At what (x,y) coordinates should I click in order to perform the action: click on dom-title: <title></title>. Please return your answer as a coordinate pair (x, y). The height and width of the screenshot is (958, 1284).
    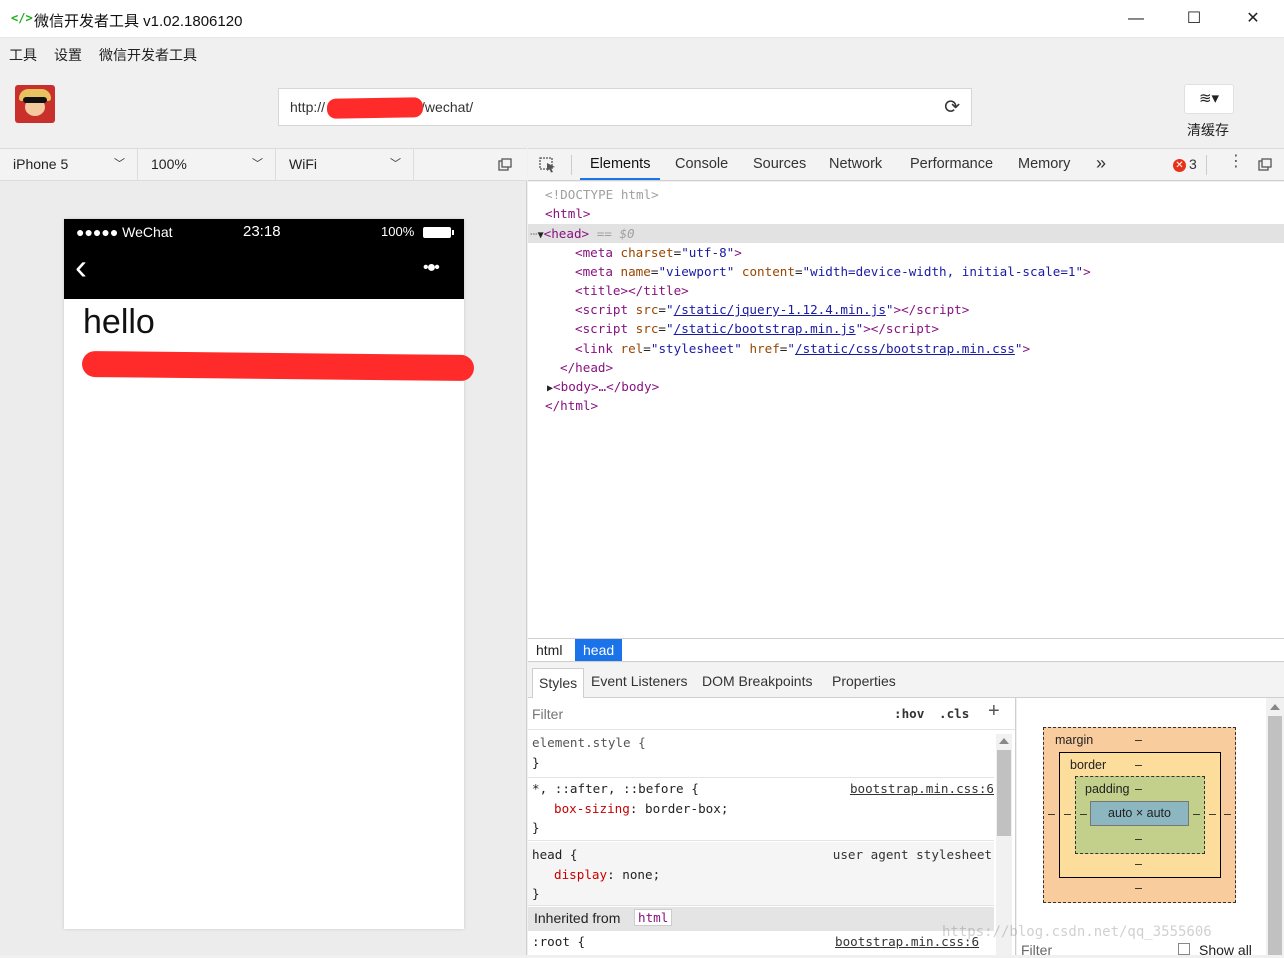
    Looking at the image, I should click on (632, 290).